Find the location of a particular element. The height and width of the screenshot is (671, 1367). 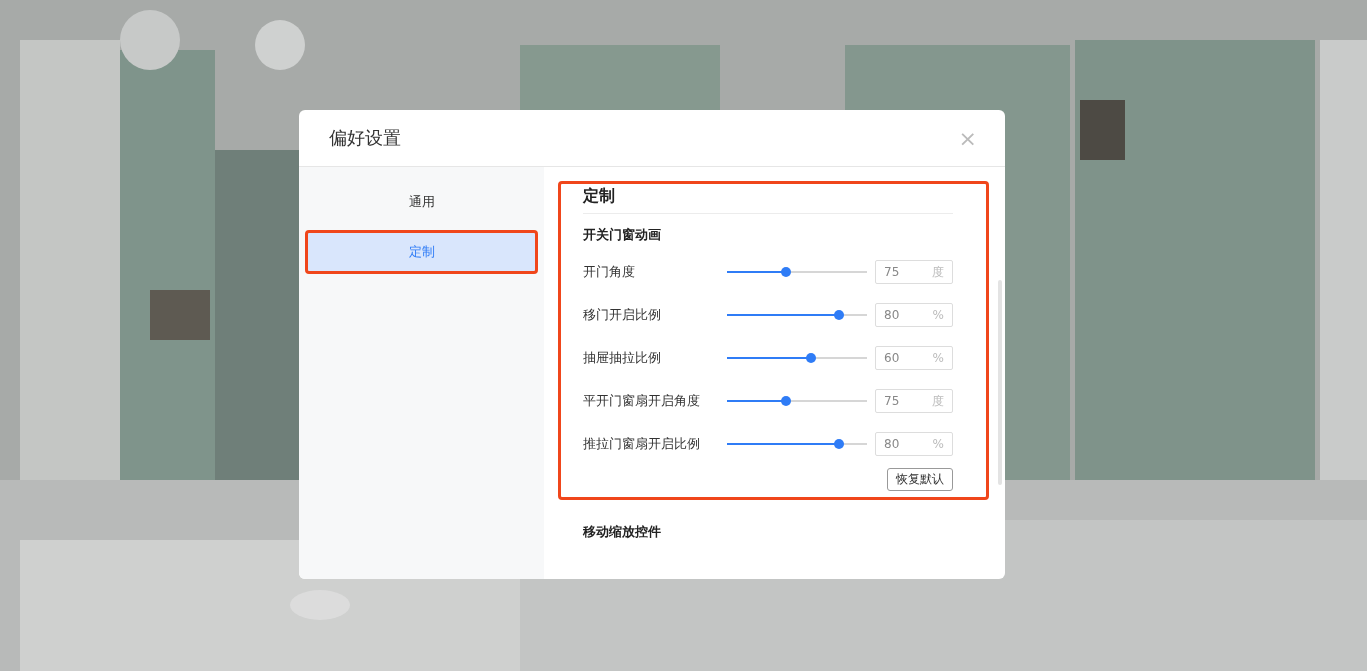

group-title: 开关门窗动画 is located at coordinates (622, 235).